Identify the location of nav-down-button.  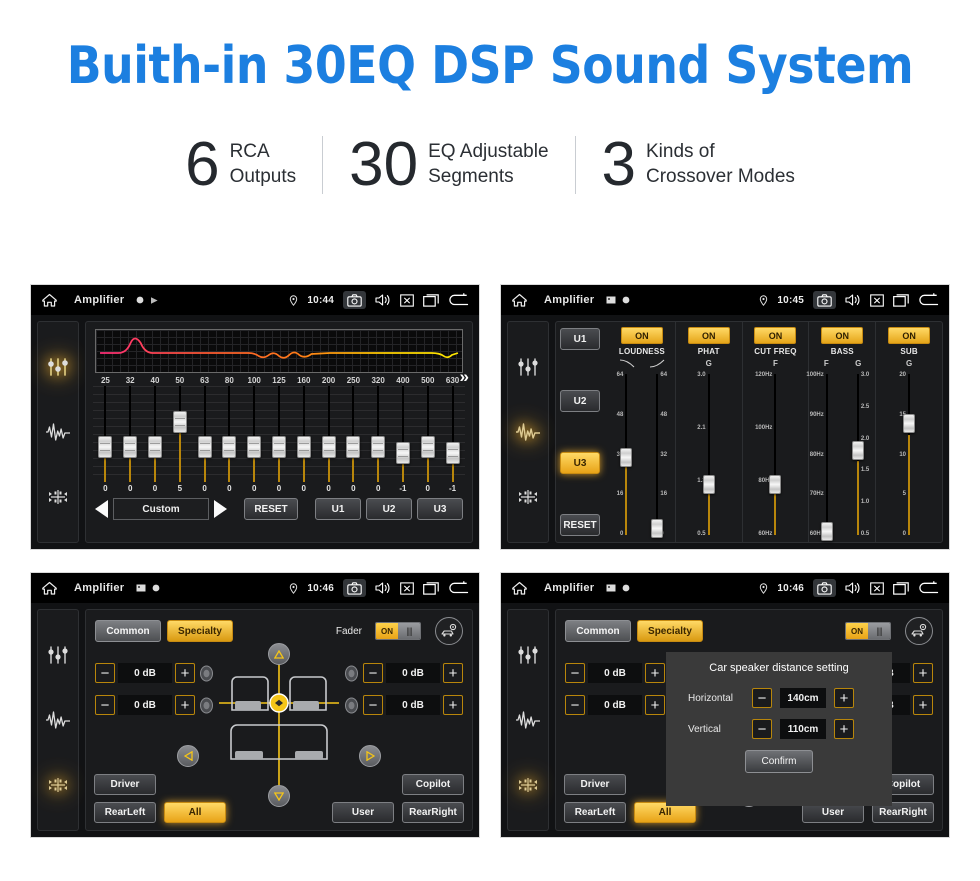
(279, 796).